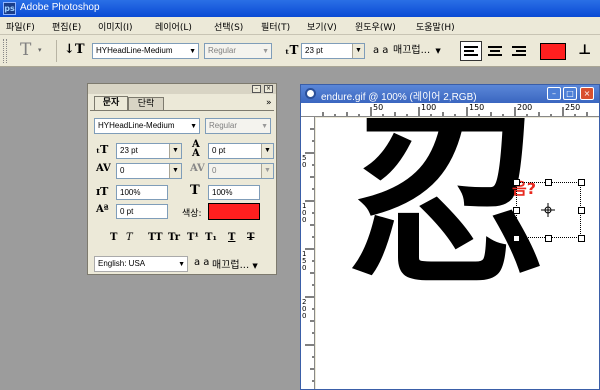  What do you see at coordinates (173, 26) in the screenshot?
I see `menu-layer: 레이어(L)` at bounding box center [173, 26].